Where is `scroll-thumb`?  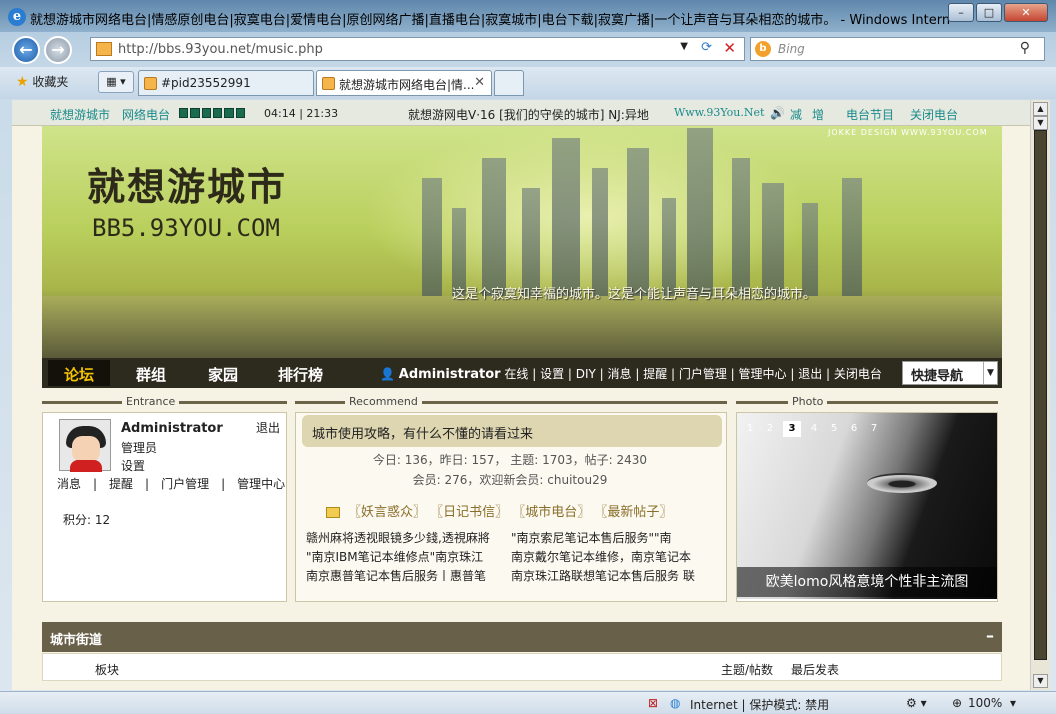
scroll-thumb is located at coordinates (1040, 395).